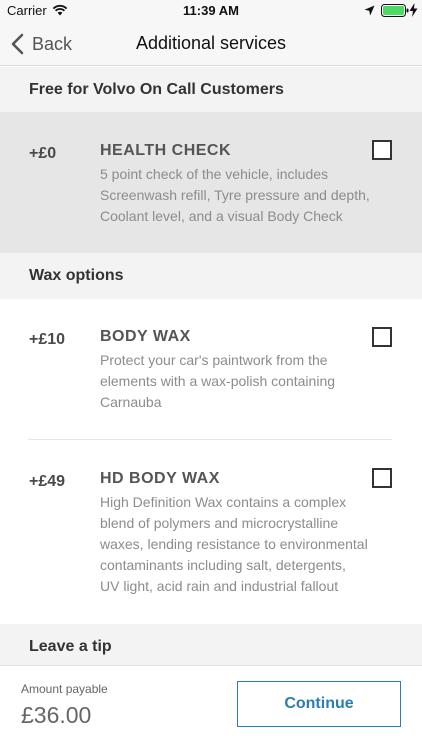 The height and width of the screenshot is (750, 422). What do you see at coordinates (214, 360) in the screenshot?
I see `description-line: Protect your car's paintwork from the` at bounding box center [214, 360].